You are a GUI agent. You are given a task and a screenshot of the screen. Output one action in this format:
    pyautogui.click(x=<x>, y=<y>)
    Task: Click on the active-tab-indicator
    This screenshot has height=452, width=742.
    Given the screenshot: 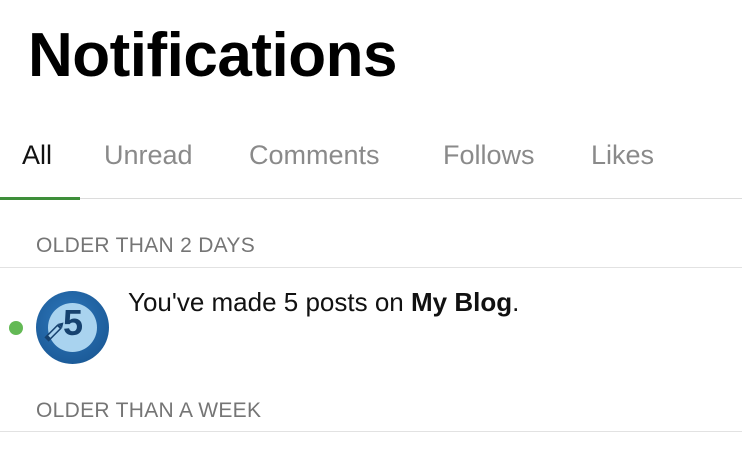 What is the action you would take?
    pyautogui.click(x=40, y=198)
    